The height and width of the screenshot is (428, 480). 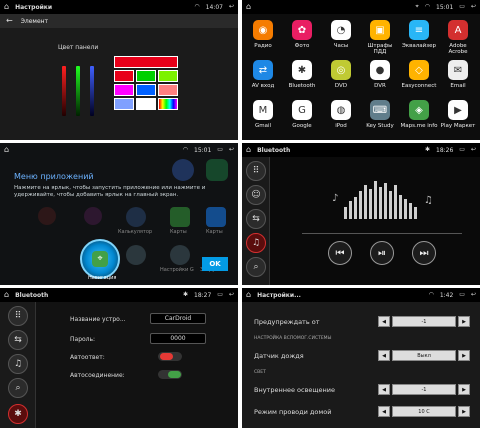 What do you see at coordinates (263, 46) in the screenshot?
I see `app-label: Радио` at bounding box center [263, 46].